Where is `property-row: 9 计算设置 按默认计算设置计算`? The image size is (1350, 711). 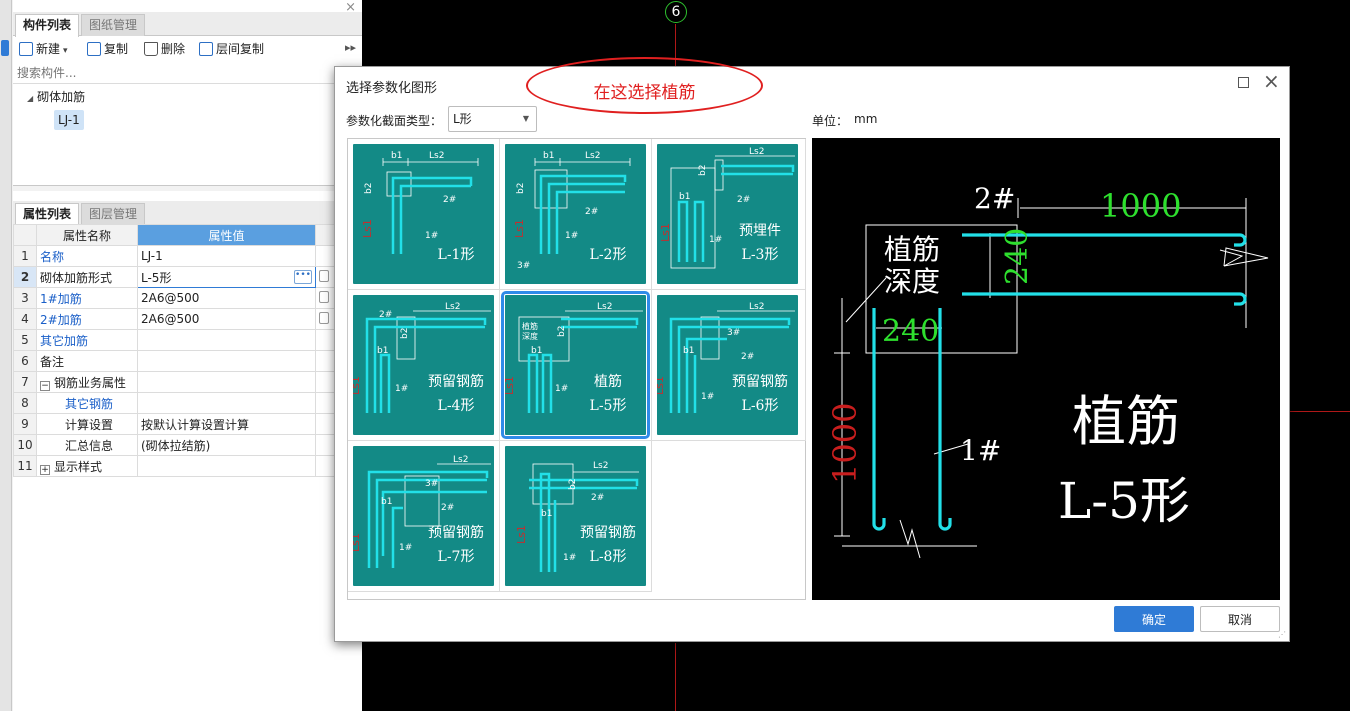
property-row: 9 计算设置 按默认计算设置计算 is located at coordinates (188, 424).